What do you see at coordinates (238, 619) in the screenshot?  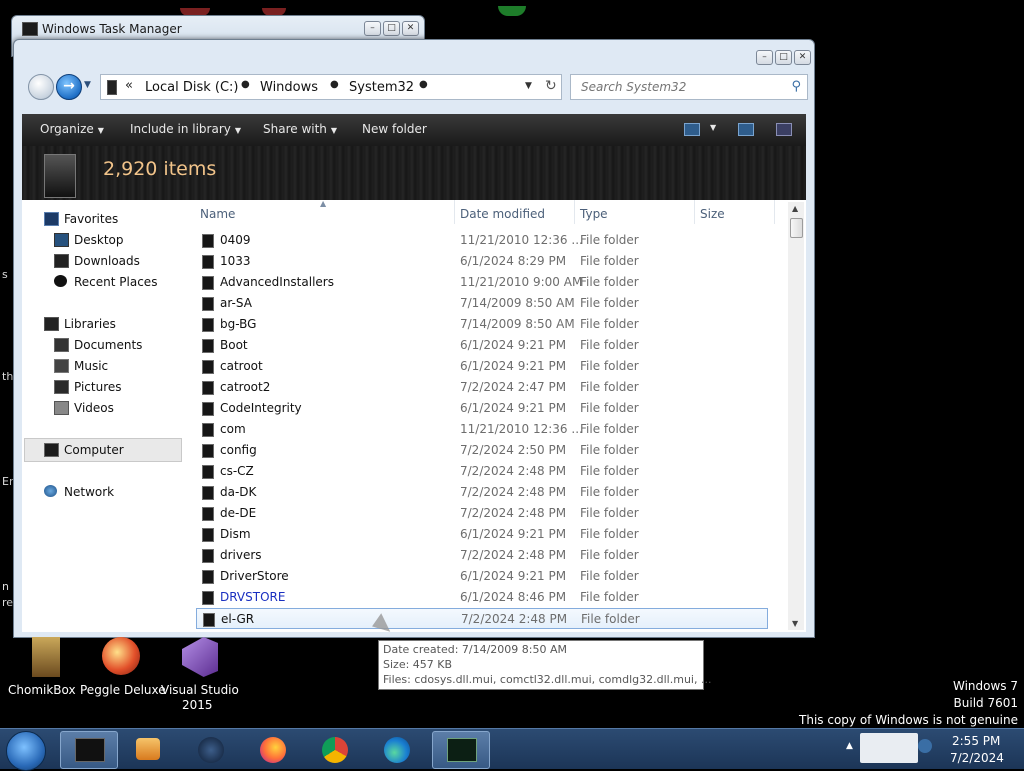 I see `file-name: el-GR` at bounding box center [238, 619].